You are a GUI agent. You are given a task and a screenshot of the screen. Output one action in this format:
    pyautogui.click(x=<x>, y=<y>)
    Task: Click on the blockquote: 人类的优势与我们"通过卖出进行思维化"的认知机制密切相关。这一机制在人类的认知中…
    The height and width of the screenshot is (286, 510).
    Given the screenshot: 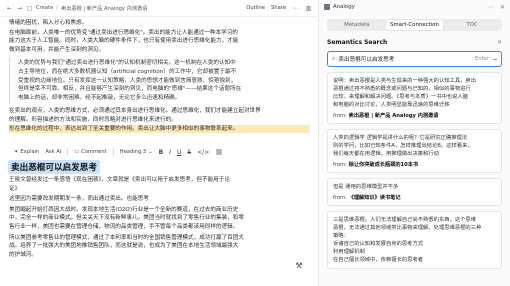 What is the action you would take?
    pyautogui.click(x=159, y=81)
    